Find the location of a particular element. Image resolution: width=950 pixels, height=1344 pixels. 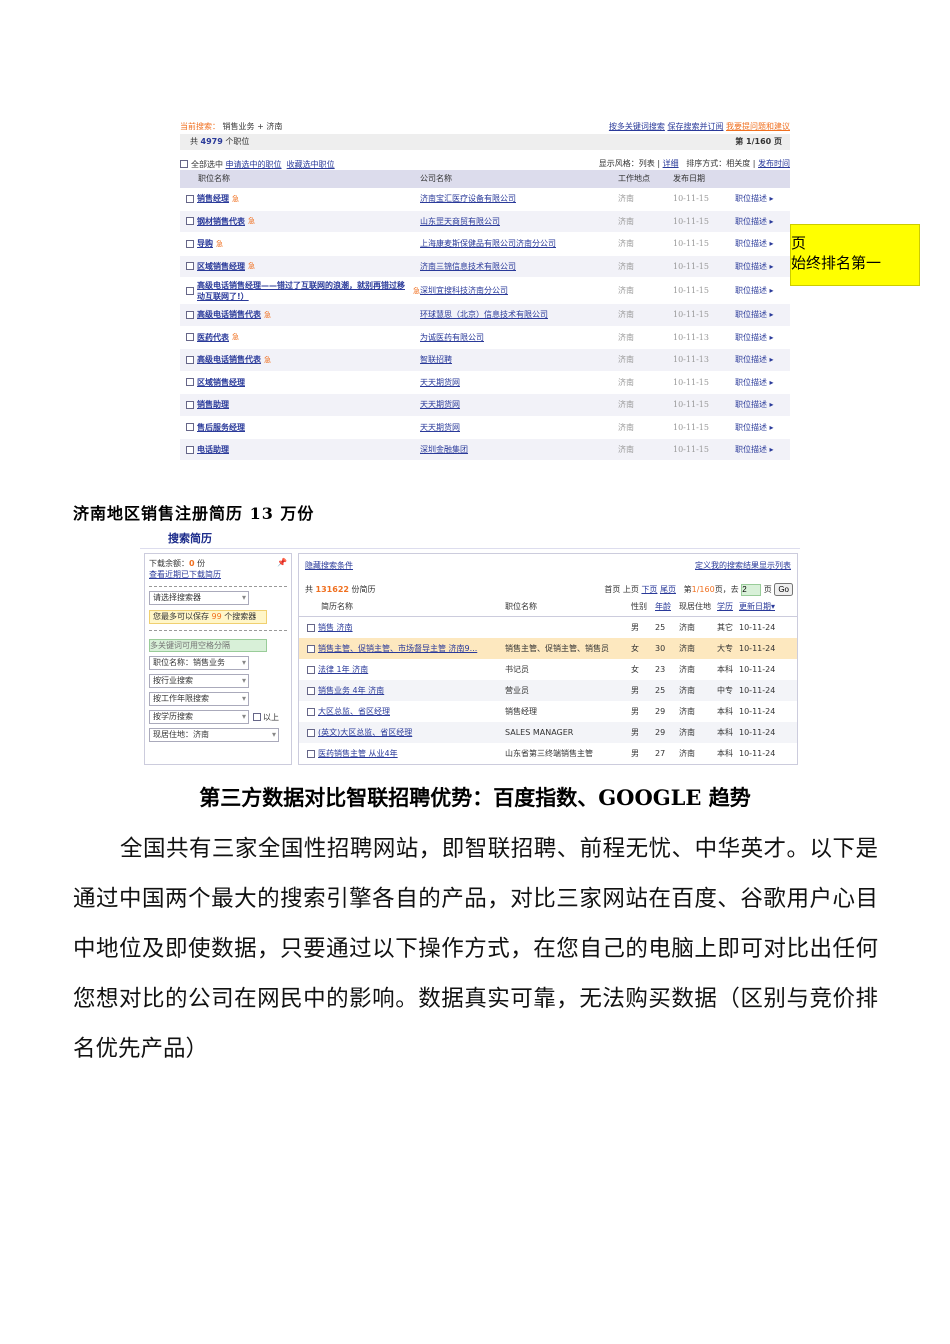

job-title-link: 钢材销售代表 is located at coordinates (221, 221).